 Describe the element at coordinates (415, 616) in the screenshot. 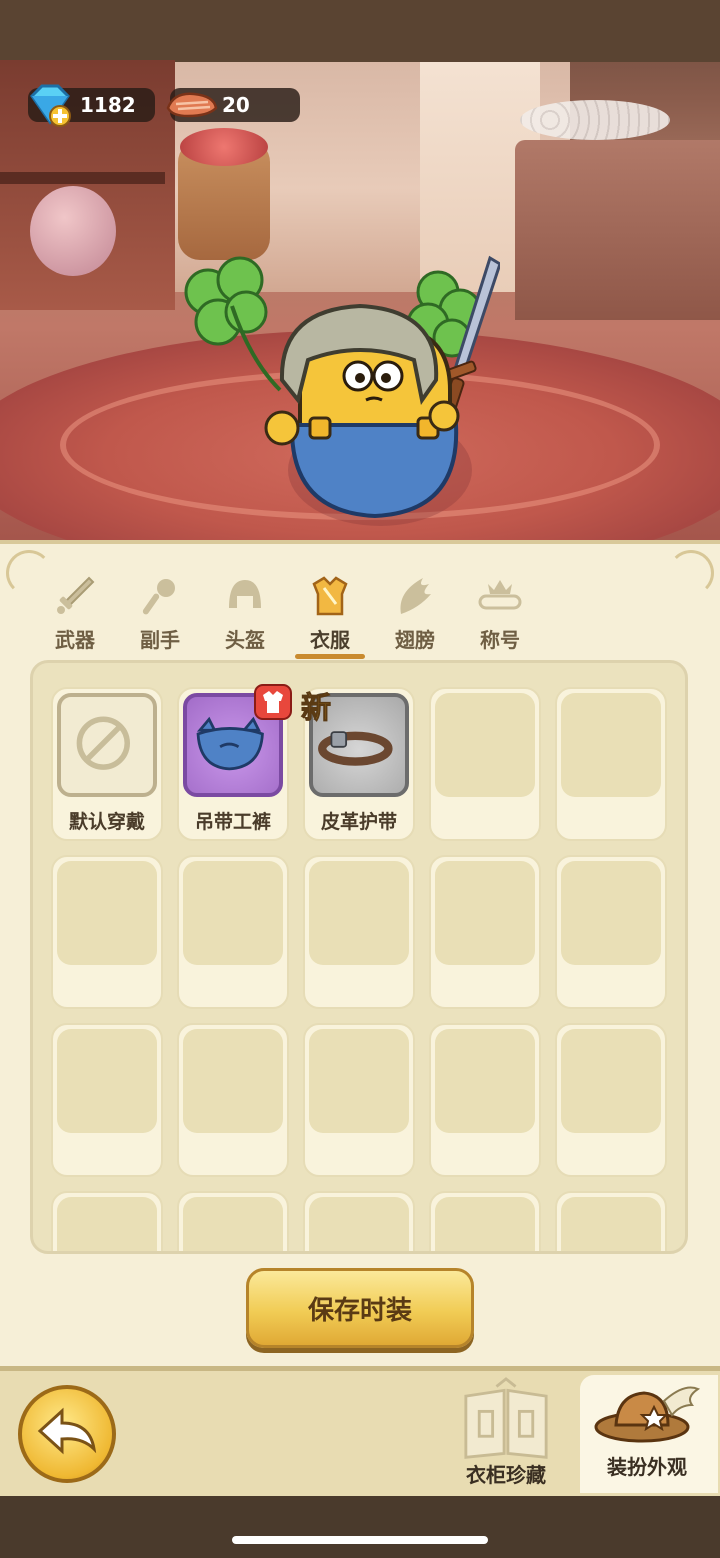

I see `tab-wings: 翅膀` at that location.